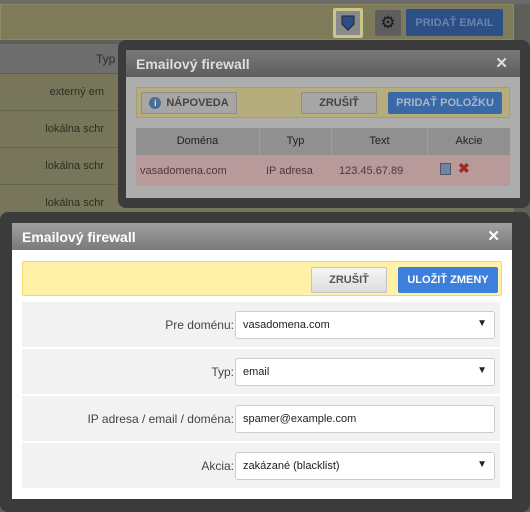 This screenshot has width=530, height=512. Describe the element at coordinates (464, 168) in the screenshot. I see `delete-icon: ✖` at that location.